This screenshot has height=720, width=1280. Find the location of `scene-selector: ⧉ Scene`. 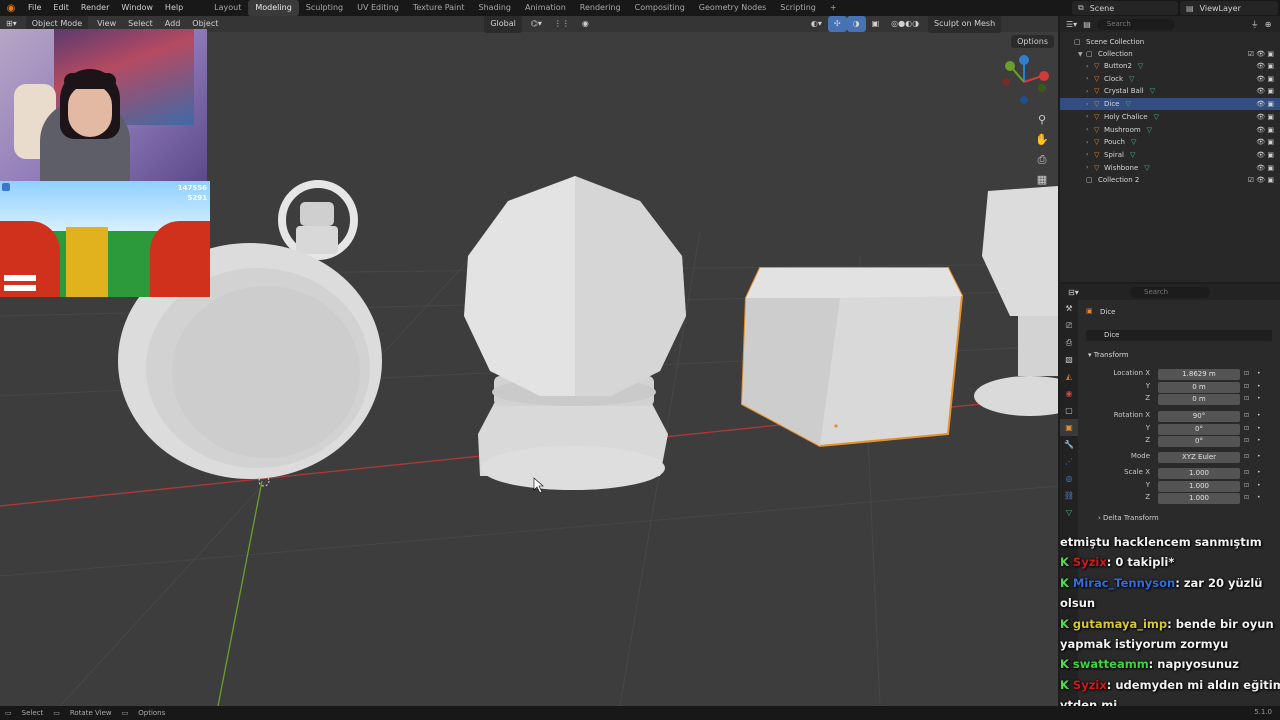

scene-selector: ⧉ Scene is located at coordinates (1125, 8).